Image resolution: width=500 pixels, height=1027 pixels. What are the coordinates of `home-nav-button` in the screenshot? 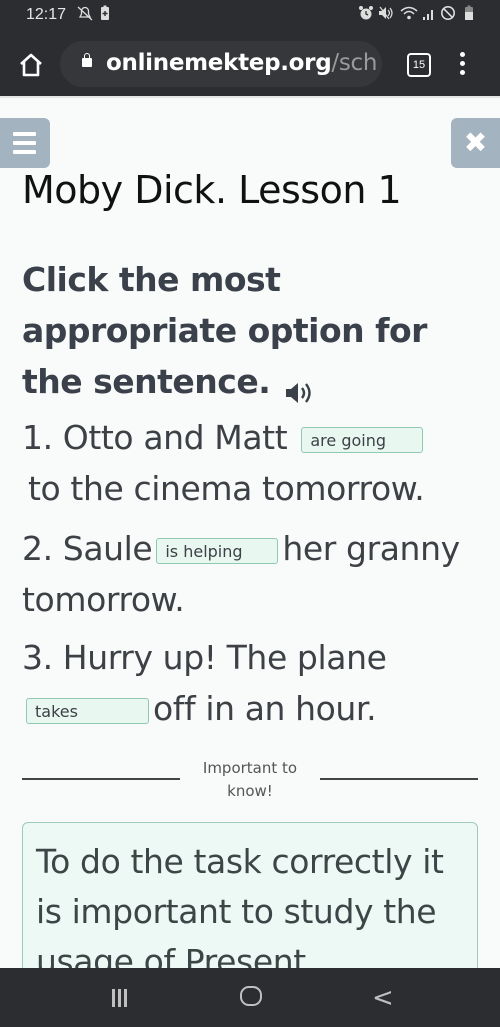 It's located at (251, 996).